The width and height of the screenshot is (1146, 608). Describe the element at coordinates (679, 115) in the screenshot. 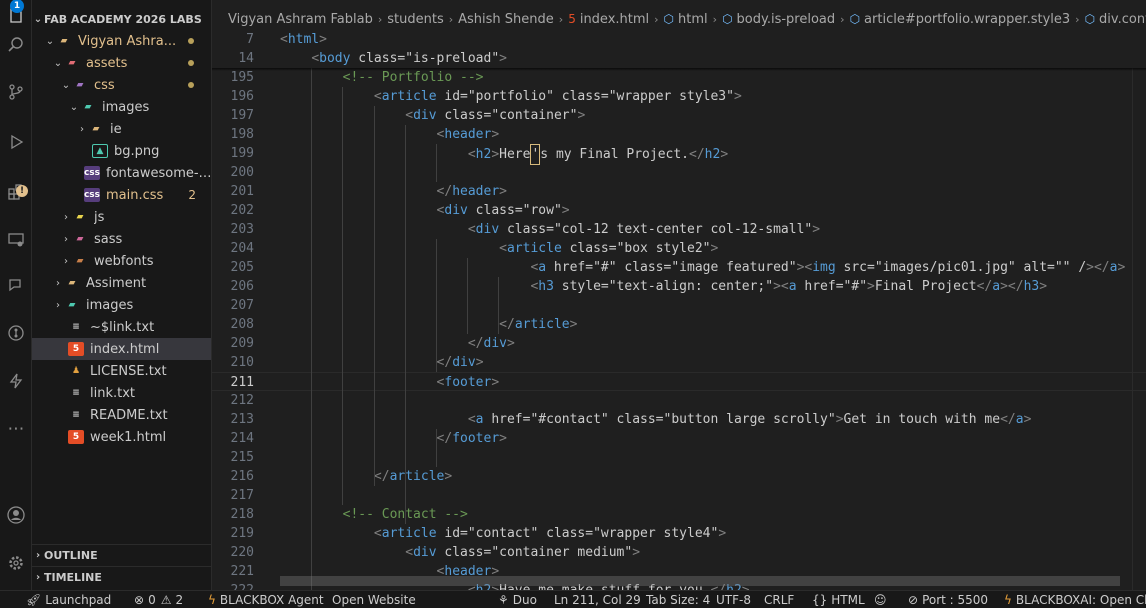

I see `code-line: 197 <div class="container">` at that location.